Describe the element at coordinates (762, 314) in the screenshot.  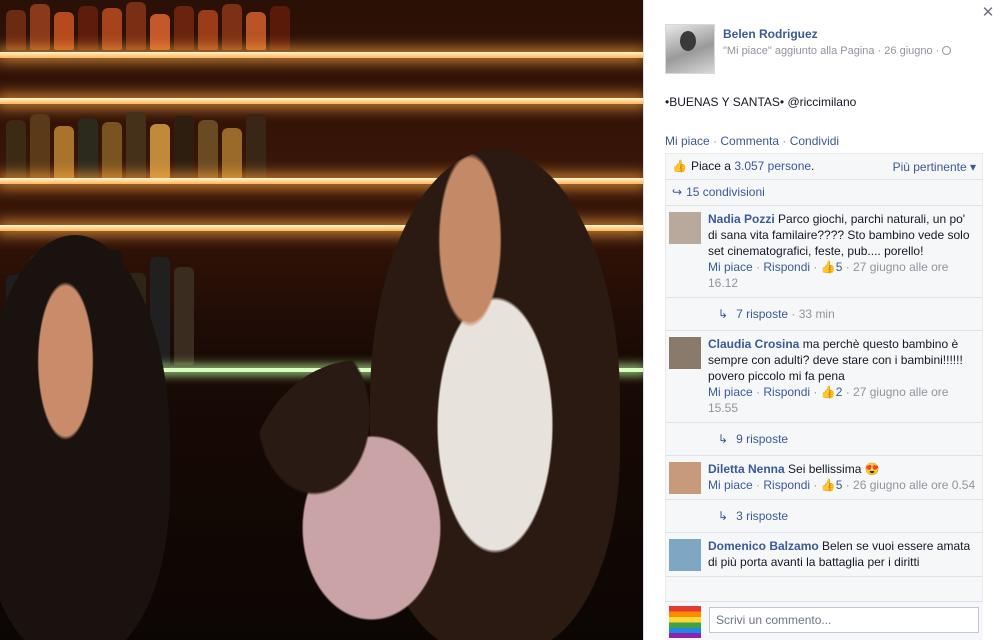
I see `replies-count: 7 risposte` at that location.